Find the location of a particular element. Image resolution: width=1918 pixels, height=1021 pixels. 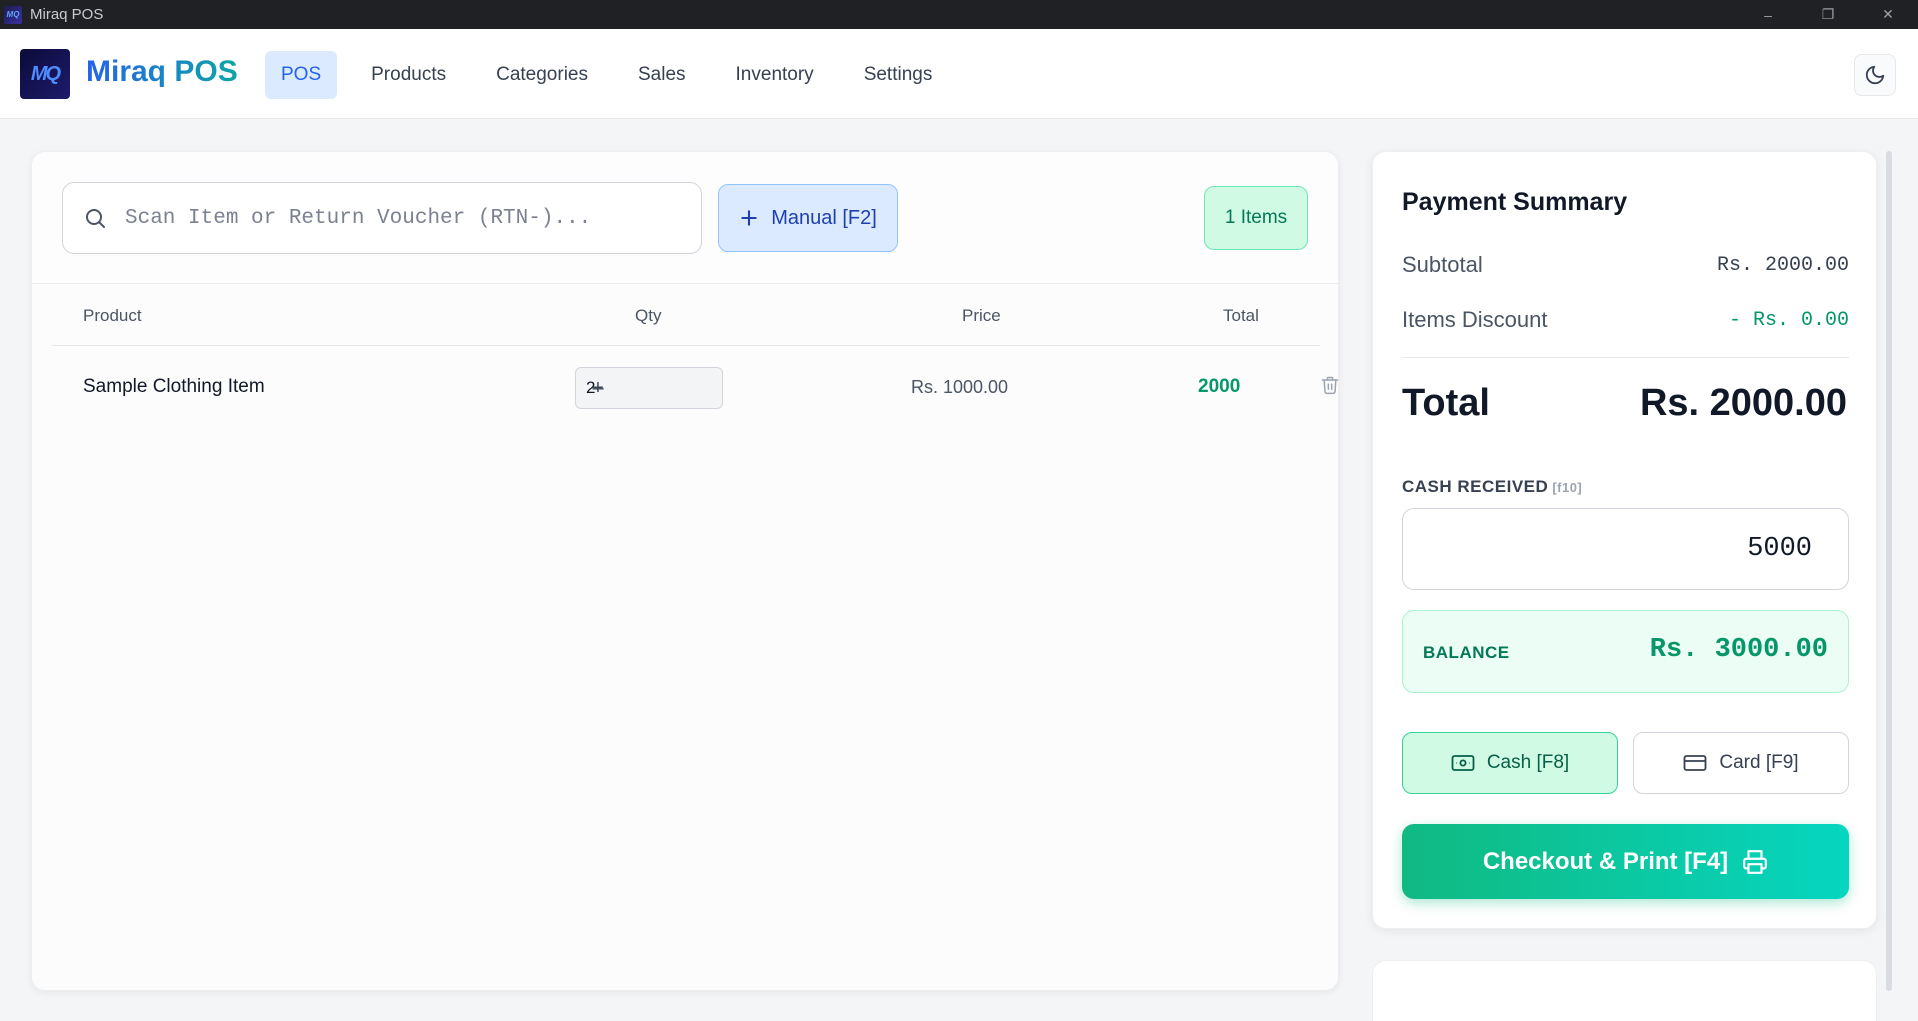

nav-item-settings: Settings is located at coordinates (898, 75).